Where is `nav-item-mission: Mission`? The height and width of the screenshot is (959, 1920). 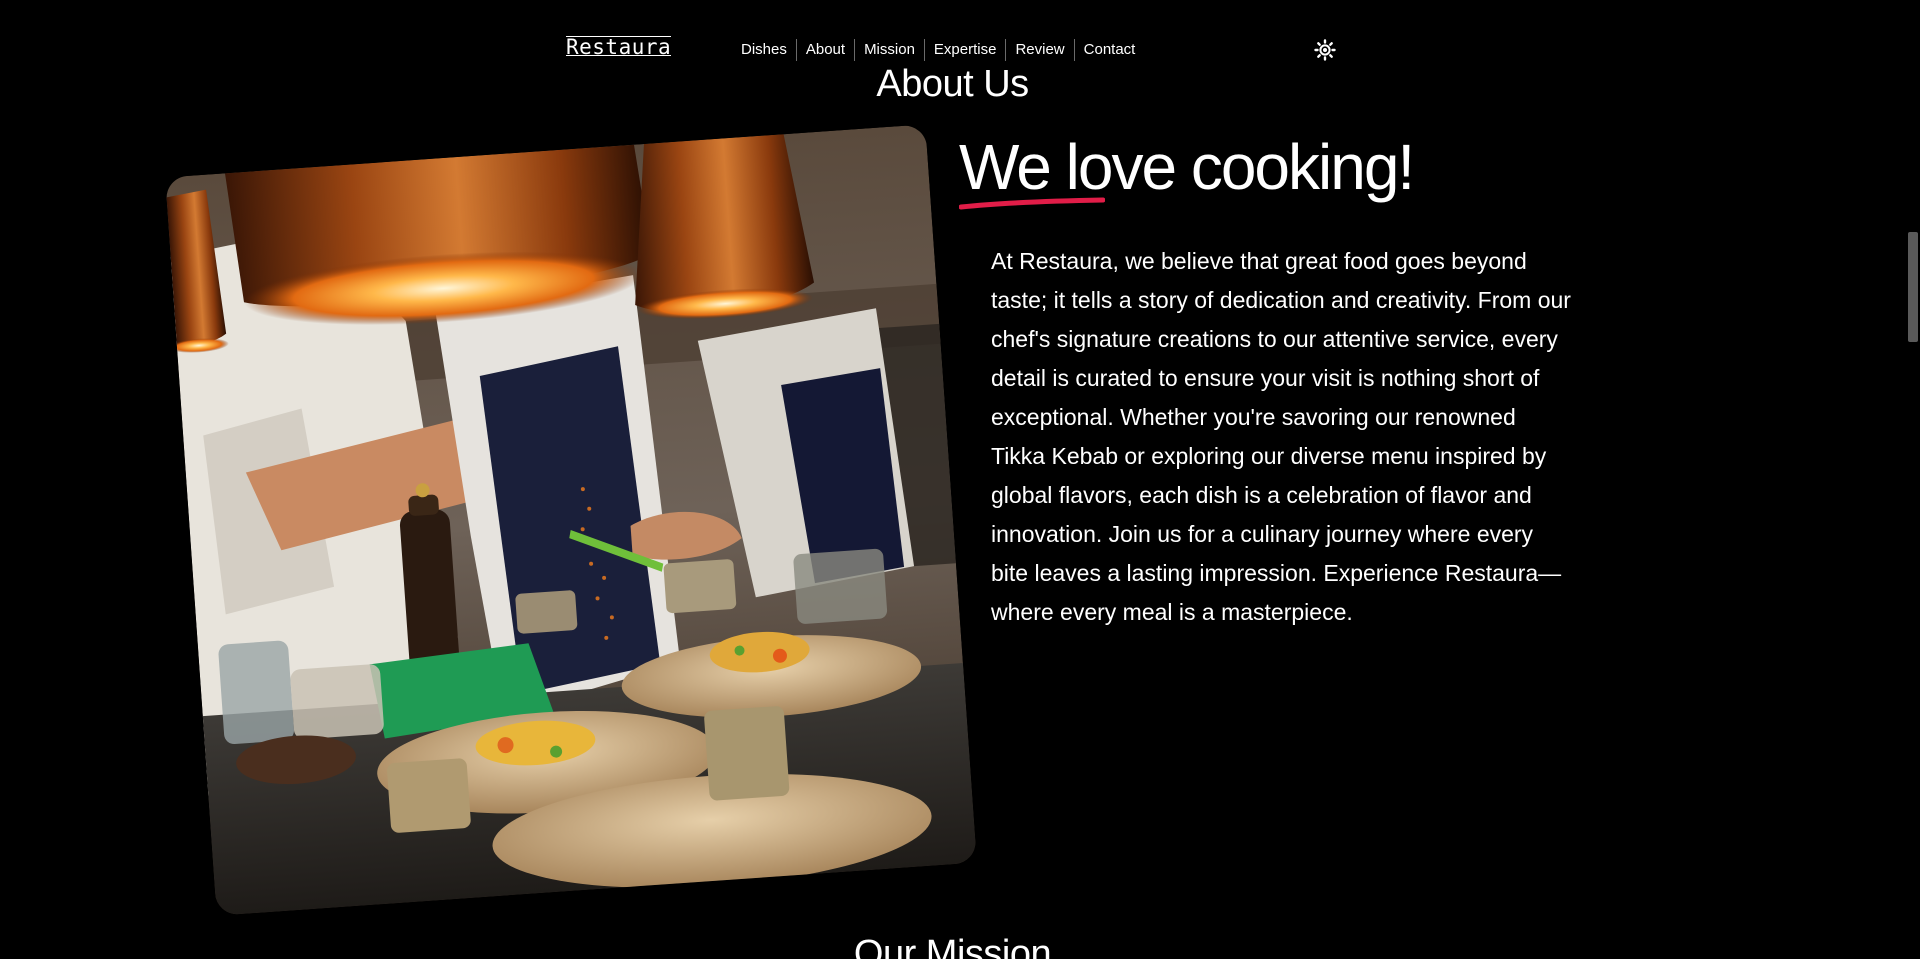
nav-item-mission: Mission is located at coordinates (889, 50).